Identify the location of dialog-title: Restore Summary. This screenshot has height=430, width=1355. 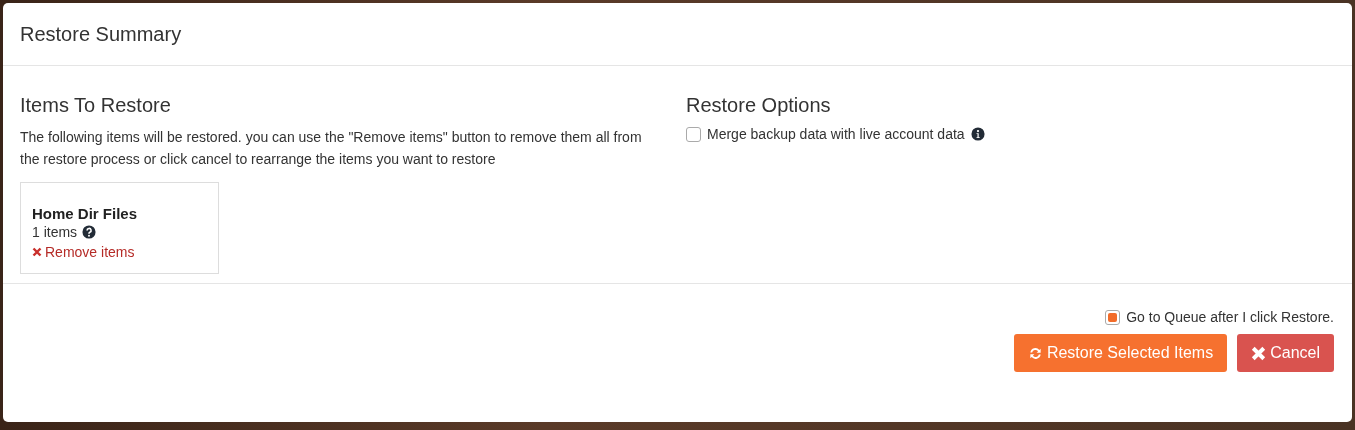
(101, 34).